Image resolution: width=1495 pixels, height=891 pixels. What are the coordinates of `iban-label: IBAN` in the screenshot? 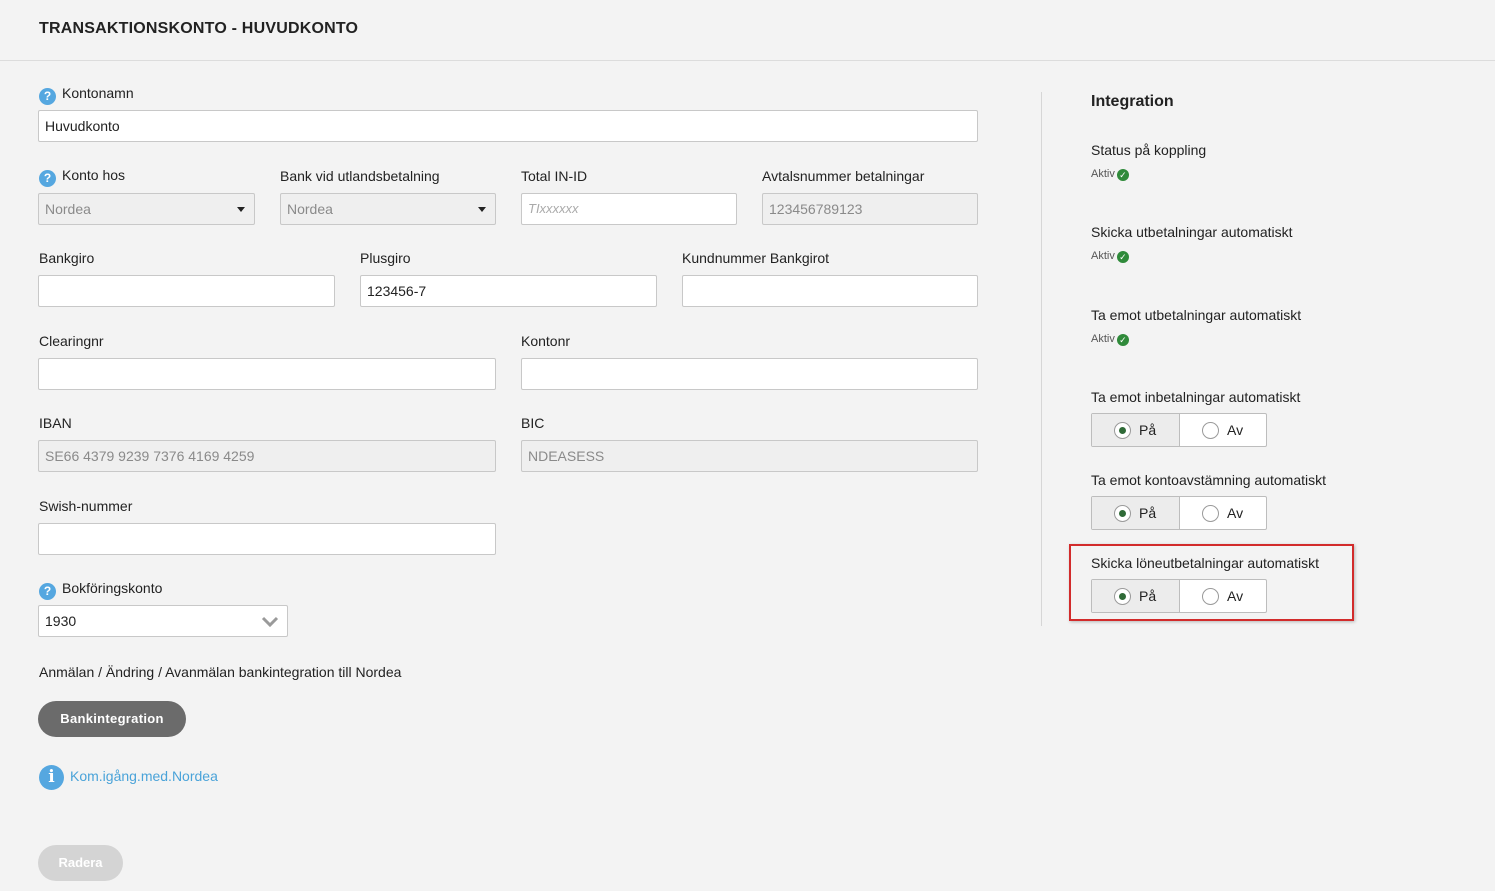 It's located at (55, 423).